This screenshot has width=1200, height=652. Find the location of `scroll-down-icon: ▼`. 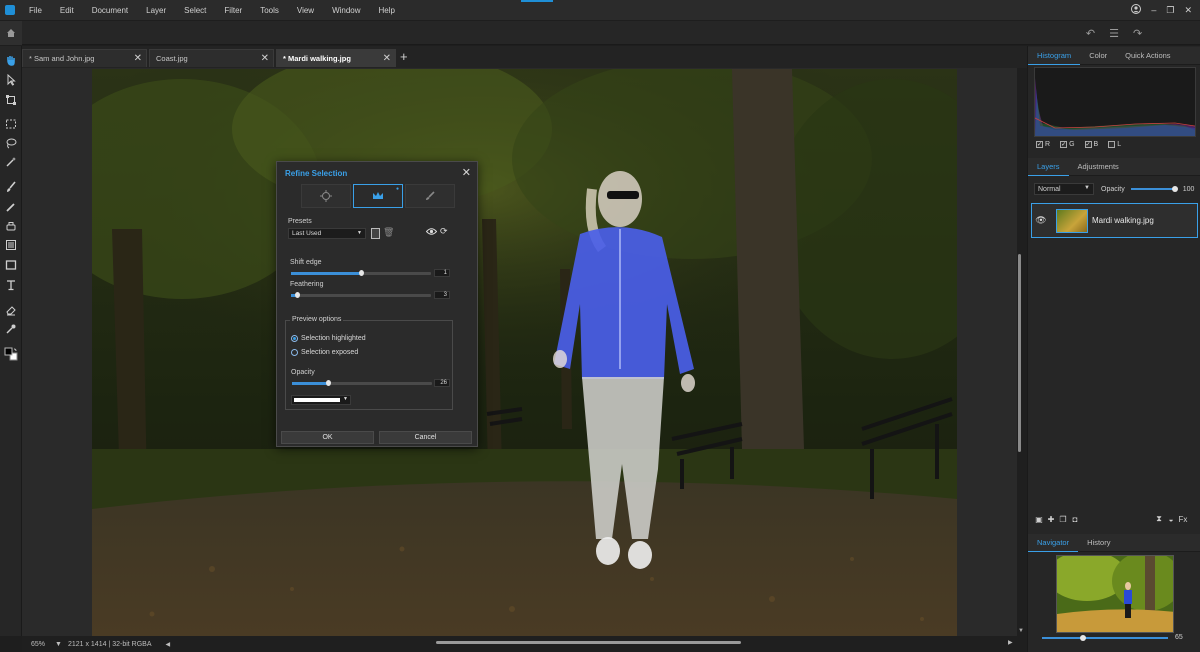

scroll-down-icon: ▼ is located at coordinates (1021, 631).